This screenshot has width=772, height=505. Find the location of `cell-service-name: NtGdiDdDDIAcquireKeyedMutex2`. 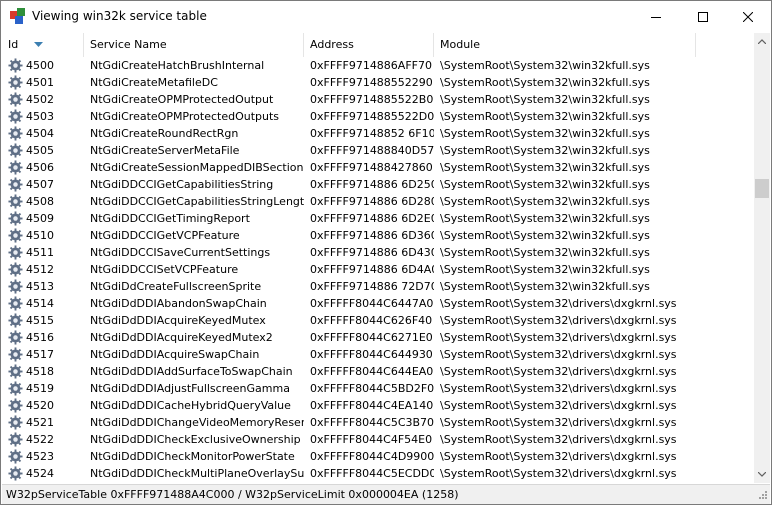

cell-service-name: NtGdiDdDDIAcquireKeyedMutex2 is located at coordinates (181, 337).